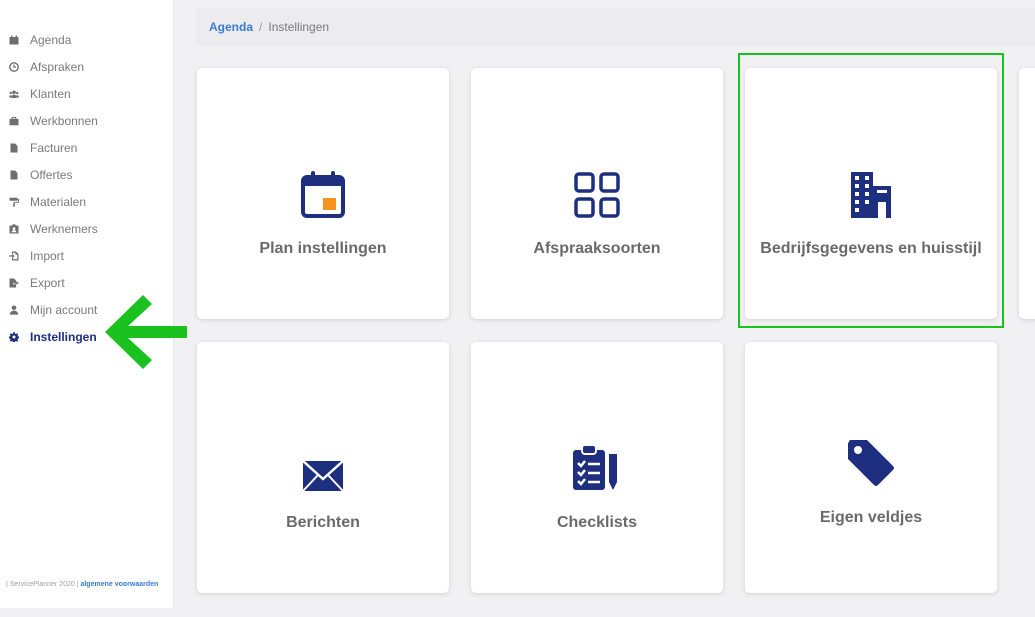 This screenshot has height=617, width=1035. Describe the element at coordinates (323, 522) in the screenshot. I see `card-label: Berichten` at that location.